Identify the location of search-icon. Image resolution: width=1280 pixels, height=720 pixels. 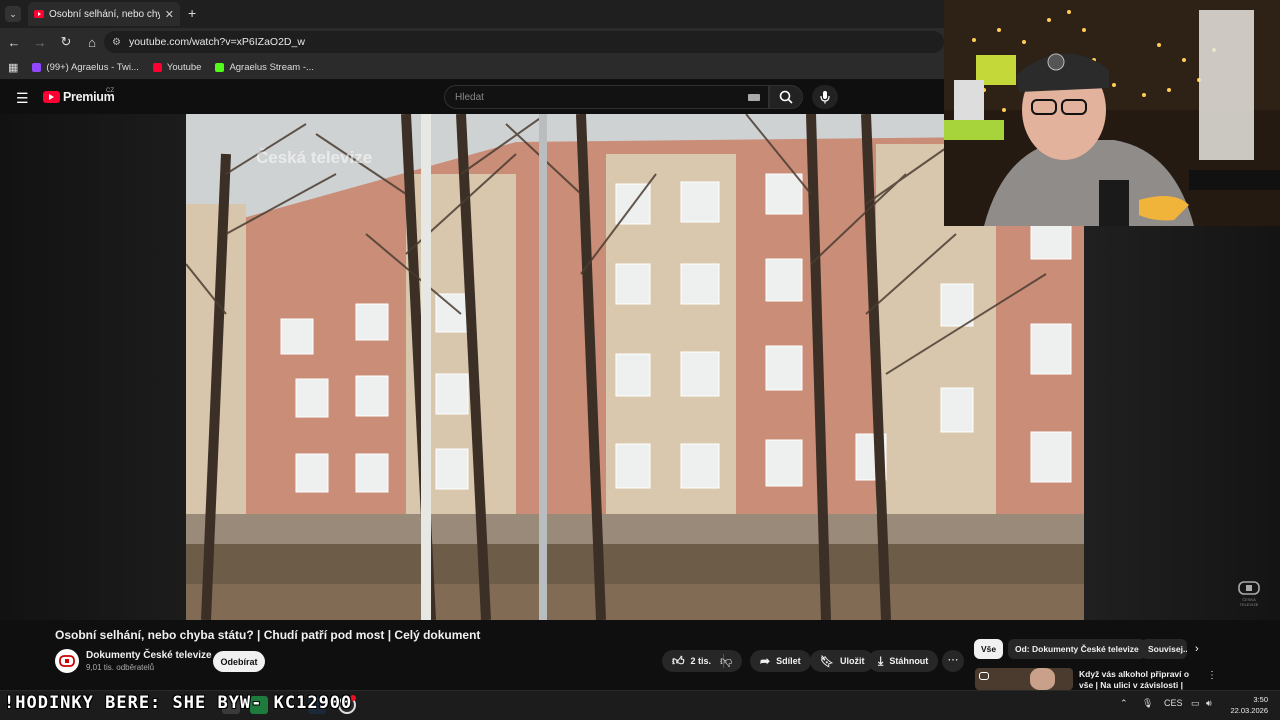
(786, 97).